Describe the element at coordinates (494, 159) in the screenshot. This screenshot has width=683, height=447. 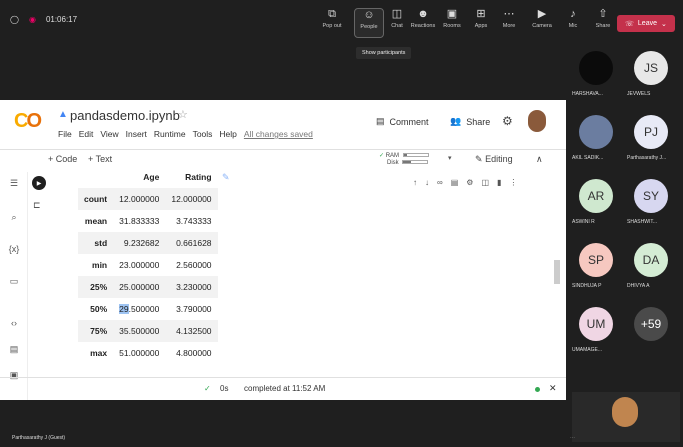
I see `editing-mode-button: ✎ Editing` at that location.